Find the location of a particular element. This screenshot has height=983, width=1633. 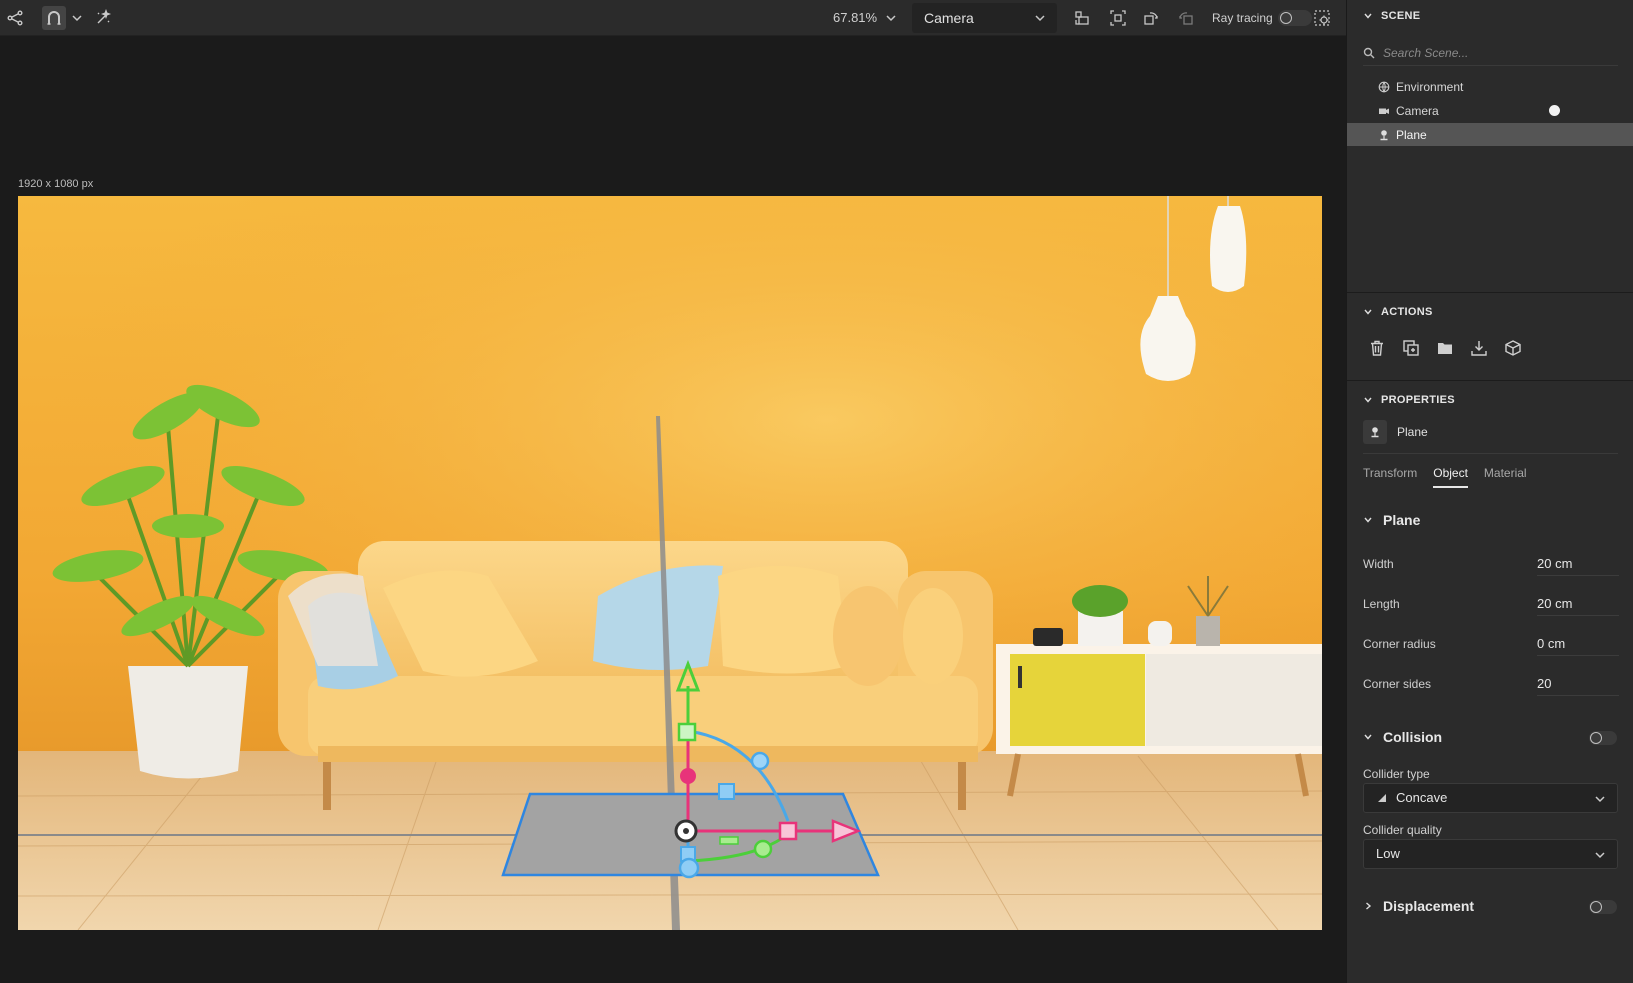

concave-icon is located at coordinates (1382, 798).